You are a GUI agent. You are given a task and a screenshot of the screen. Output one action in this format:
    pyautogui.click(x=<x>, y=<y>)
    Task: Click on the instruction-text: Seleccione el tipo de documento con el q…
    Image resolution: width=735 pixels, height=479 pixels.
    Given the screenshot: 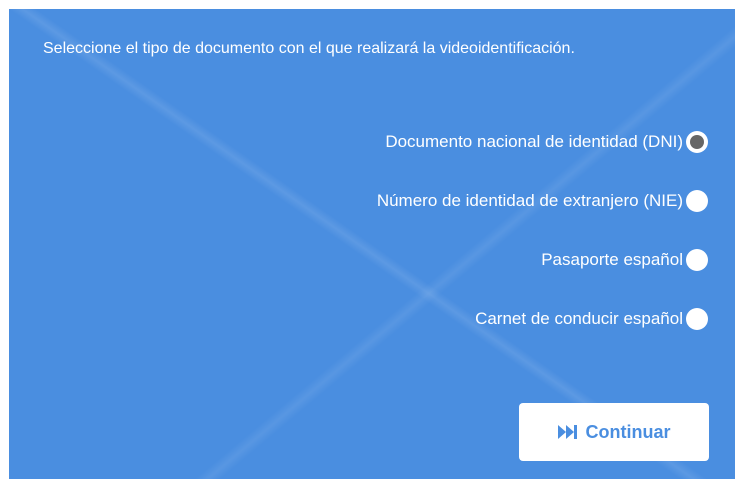 What is the action you would take?
    pyautogui.click(x=309, y=48)
    